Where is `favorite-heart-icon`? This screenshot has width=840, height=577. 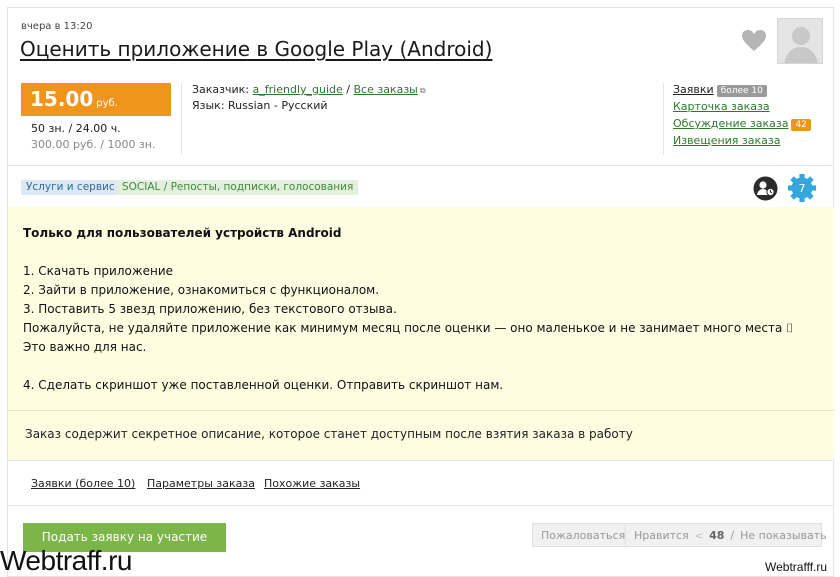 favorite-heart-icon is located at coordinates (754, 41).